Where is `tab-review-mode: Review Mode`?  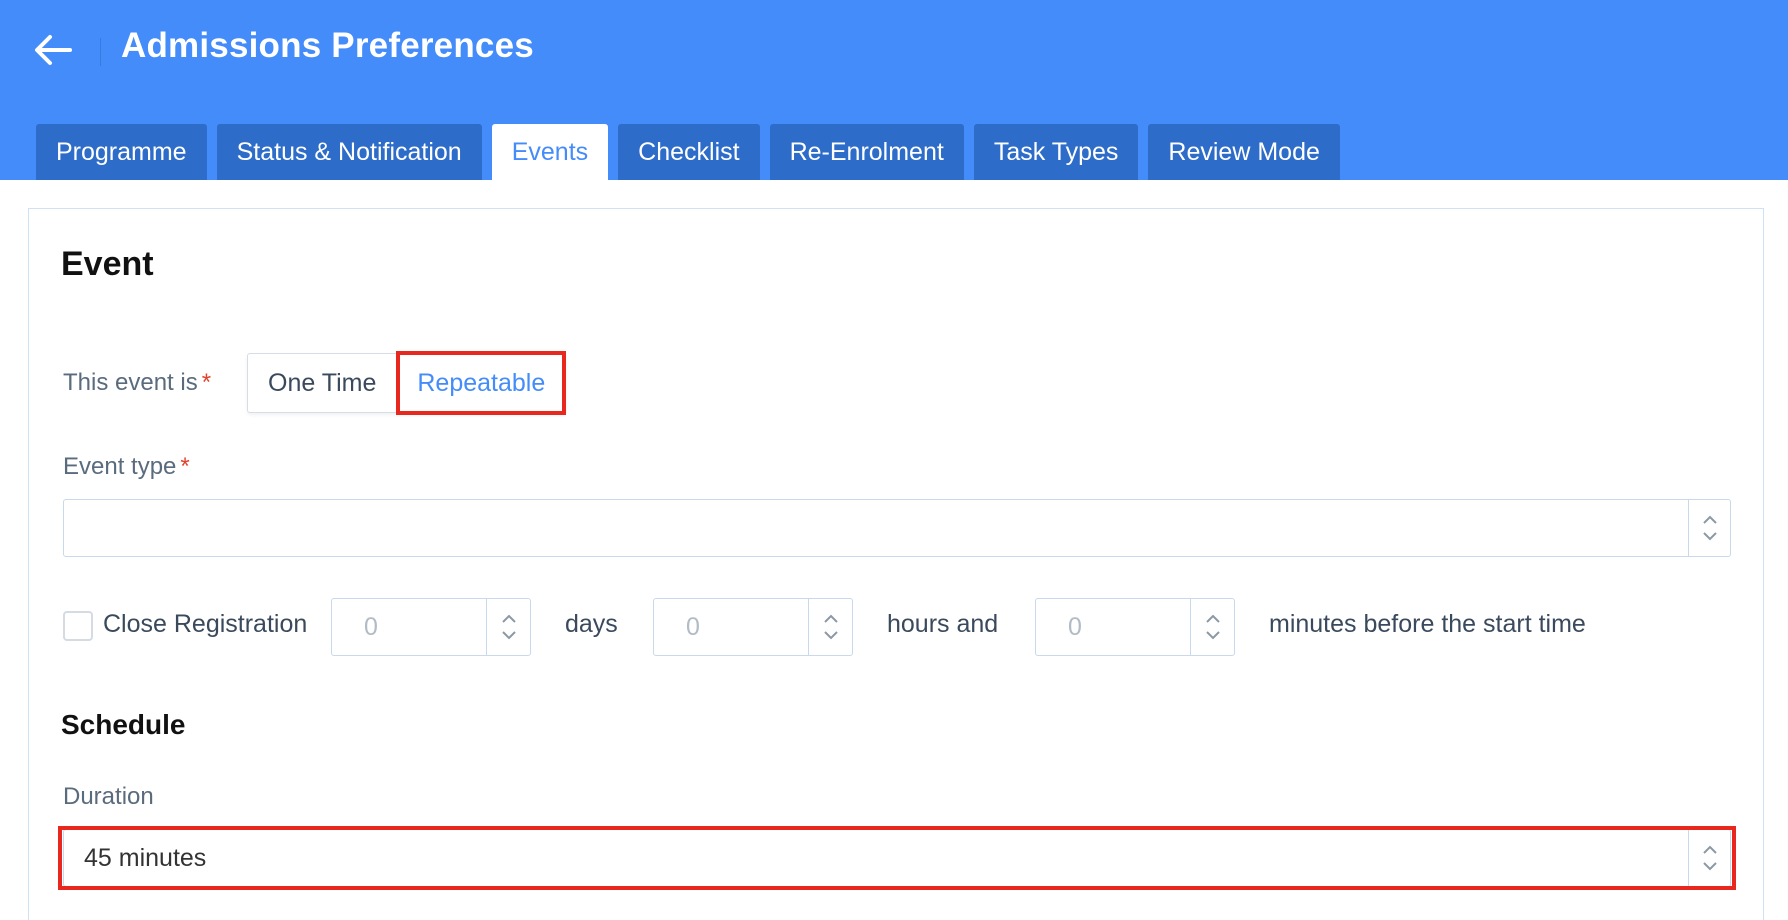
tab-review-mode: Review Mode is located at coordinates (1244, 152).